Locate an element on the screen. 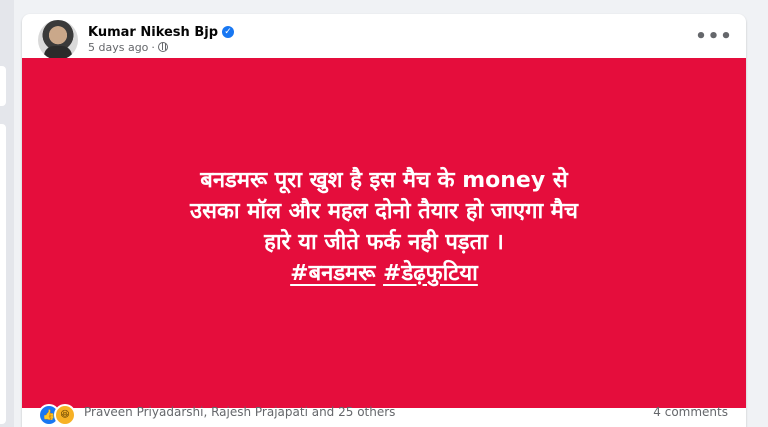  comments-count: 4 comments is located at coordinates (690, 412).